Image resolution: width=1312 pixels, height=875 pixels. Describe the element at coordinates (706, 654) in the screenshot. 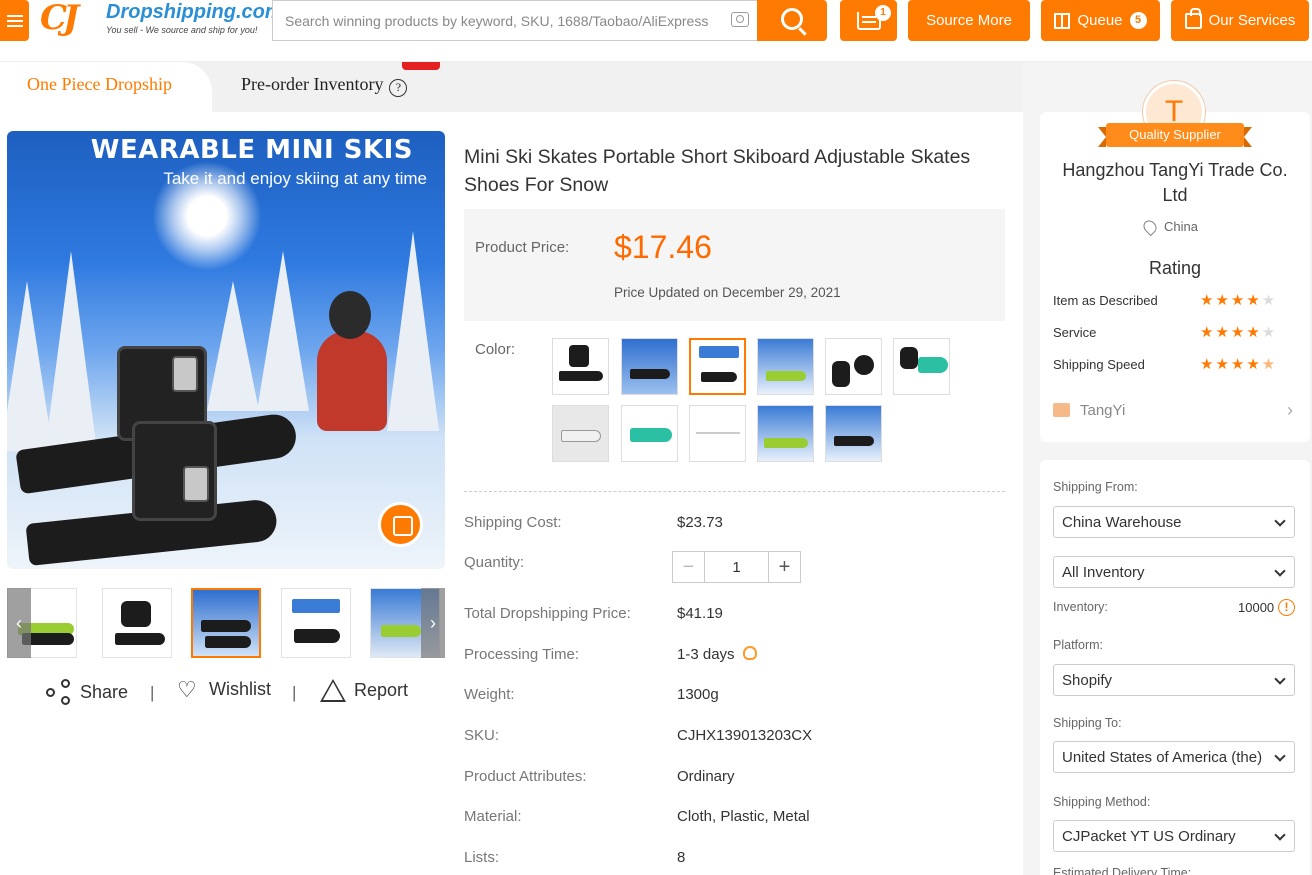

I see `processing-time-text: 1-3 days` at that location.